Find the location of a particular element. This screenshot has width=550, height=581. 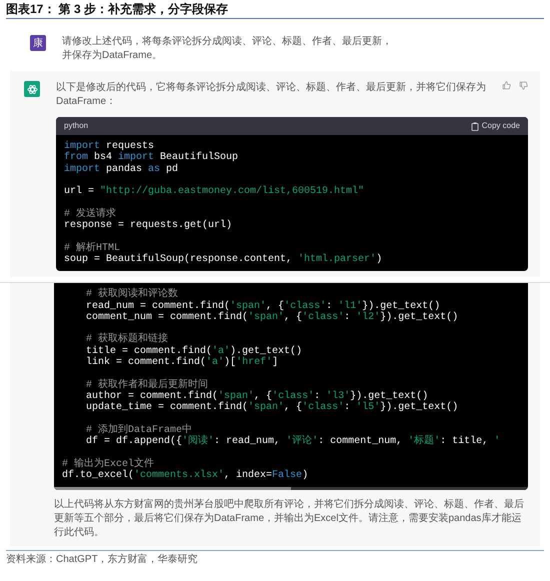

code-line: # 获取作者和最后更新时间 is located at coordinates (146, 384).